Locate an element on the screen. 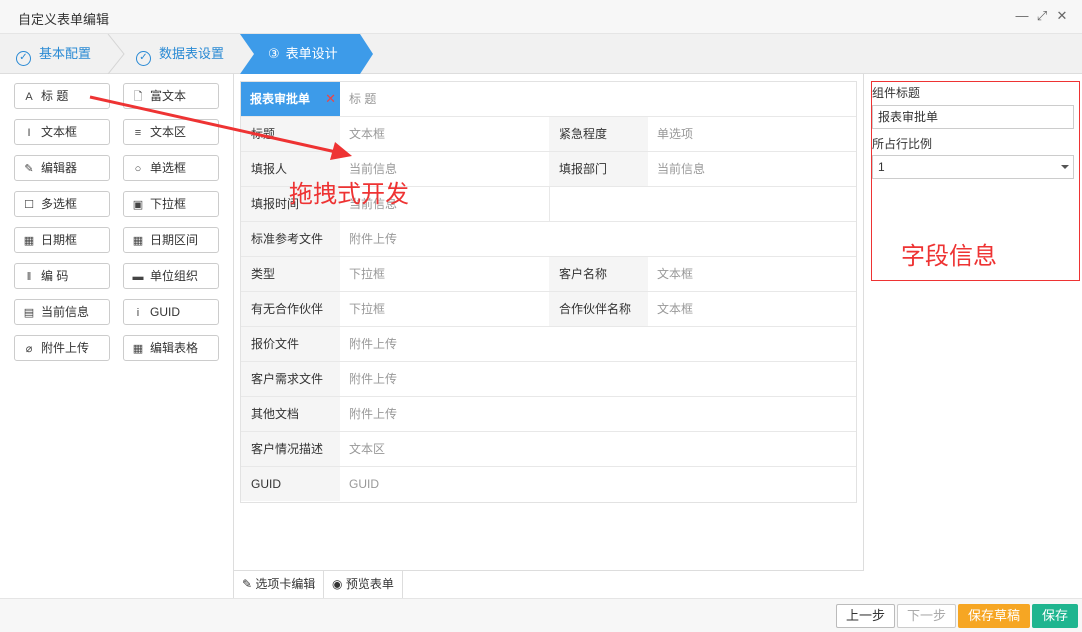  paperclip-icon: ⌀ is located at coordinates (29, 349).